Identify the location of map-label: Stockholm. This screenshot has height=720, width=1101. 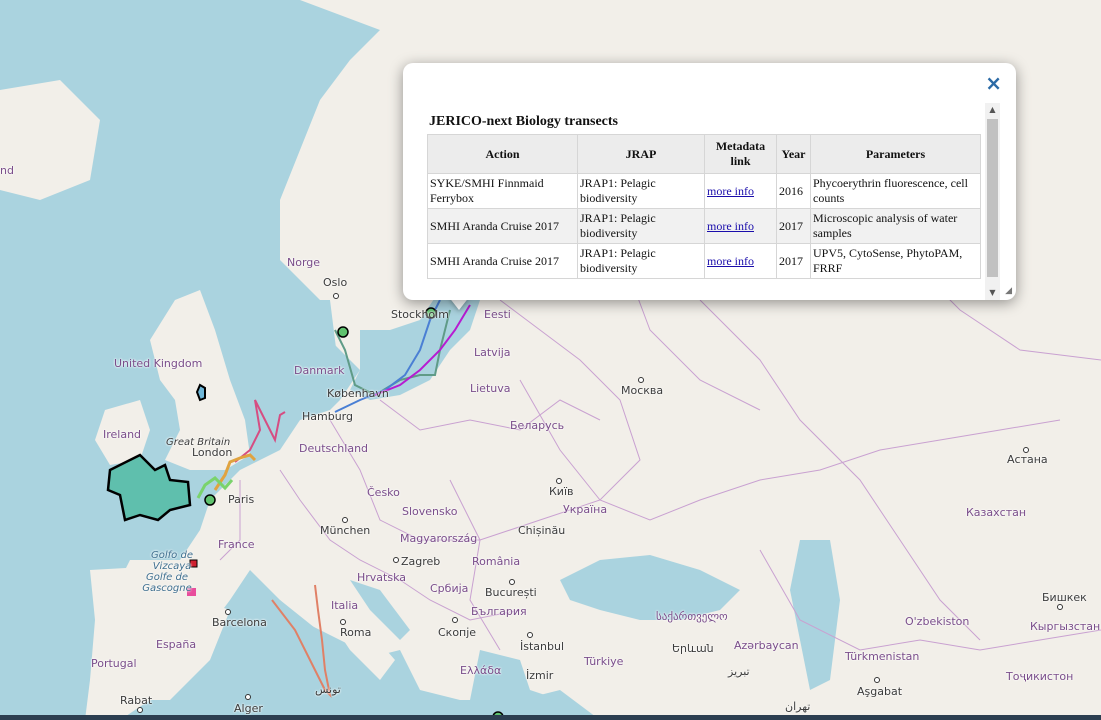
(420, 314).